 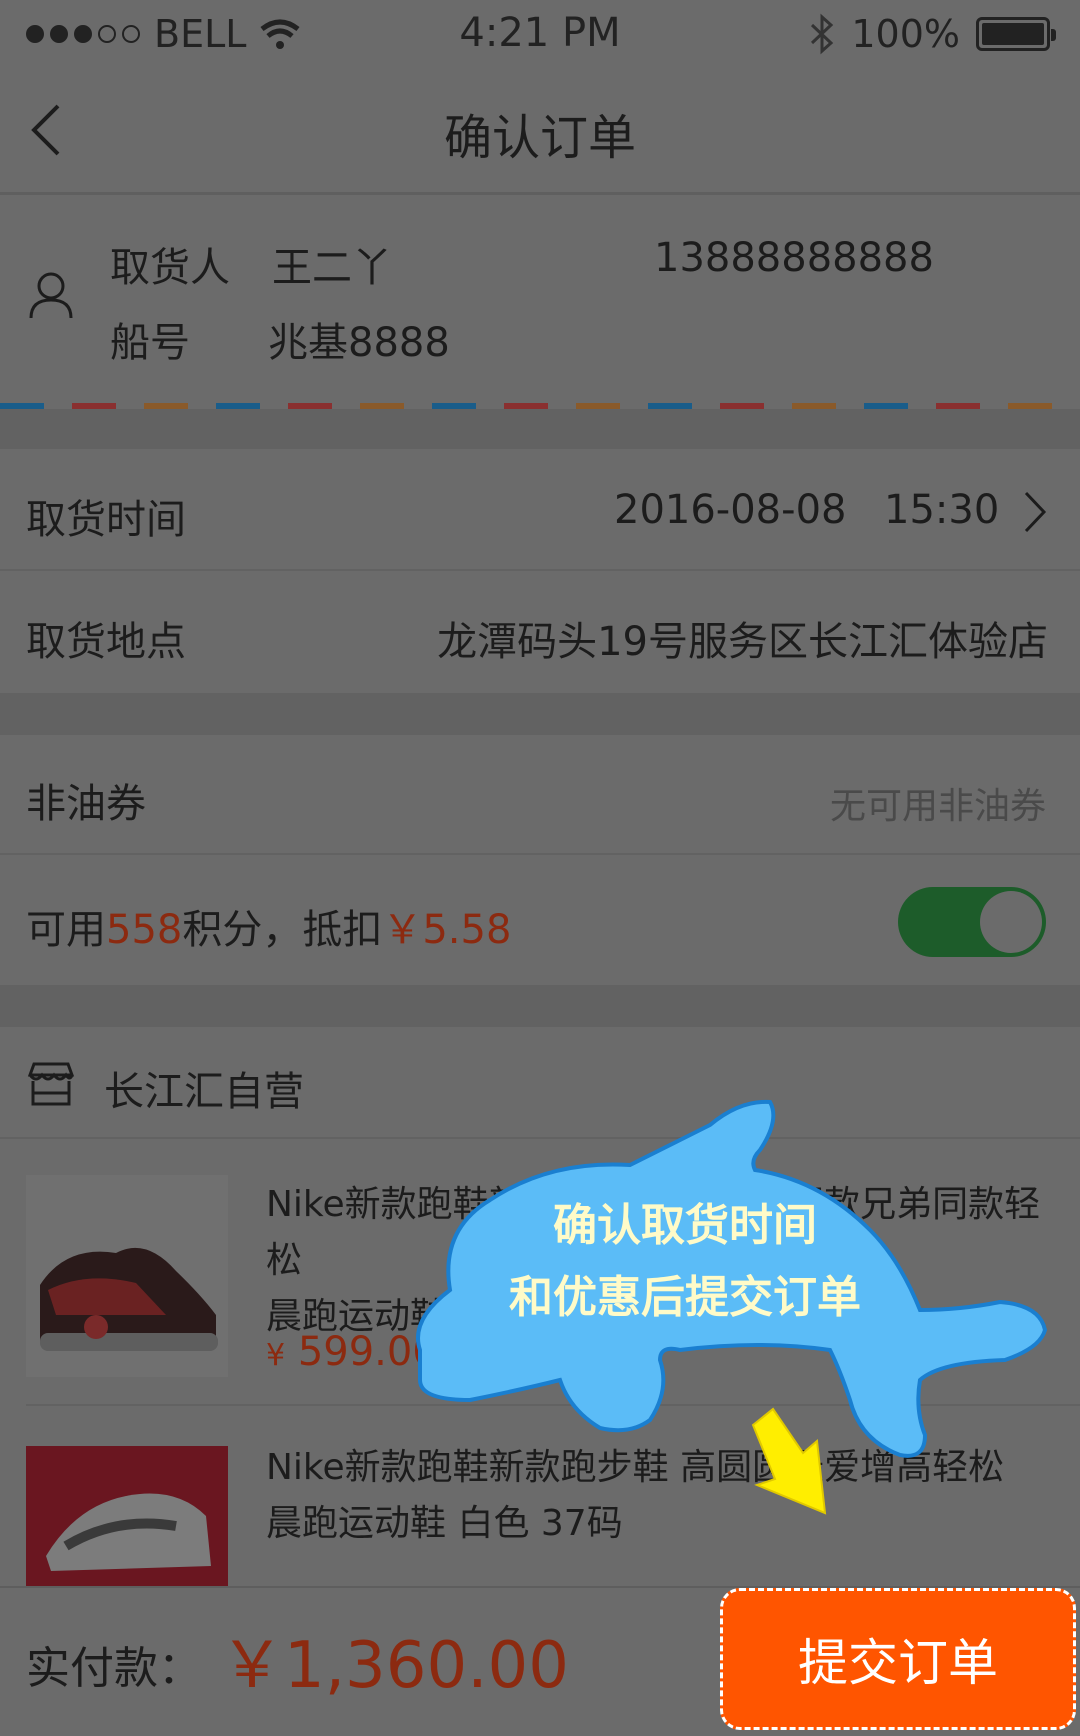 I want to click on pickup-time-row: 取货时间 2016-08-08 15:30, so click(x=540, y=509).